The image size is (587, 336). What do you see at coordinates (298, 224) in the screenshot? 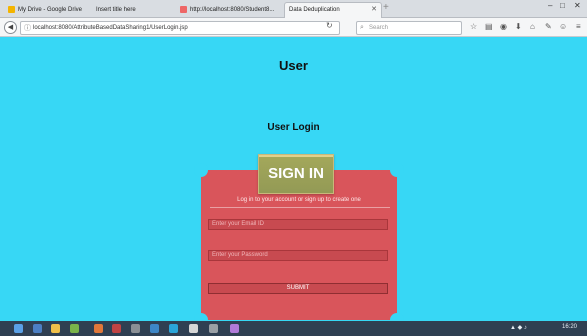
I see `email-field: Enter your Email ID` at bounding box center [298, 224].